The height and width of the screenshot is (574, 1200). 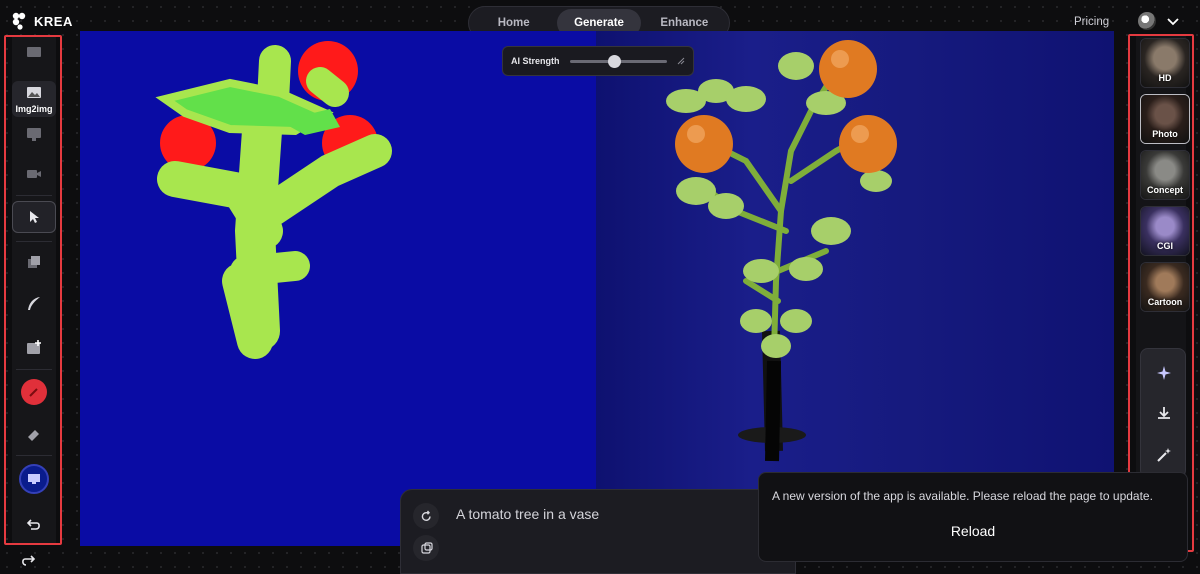 I want to click on tool-text2img, so click(x=34, y=52).